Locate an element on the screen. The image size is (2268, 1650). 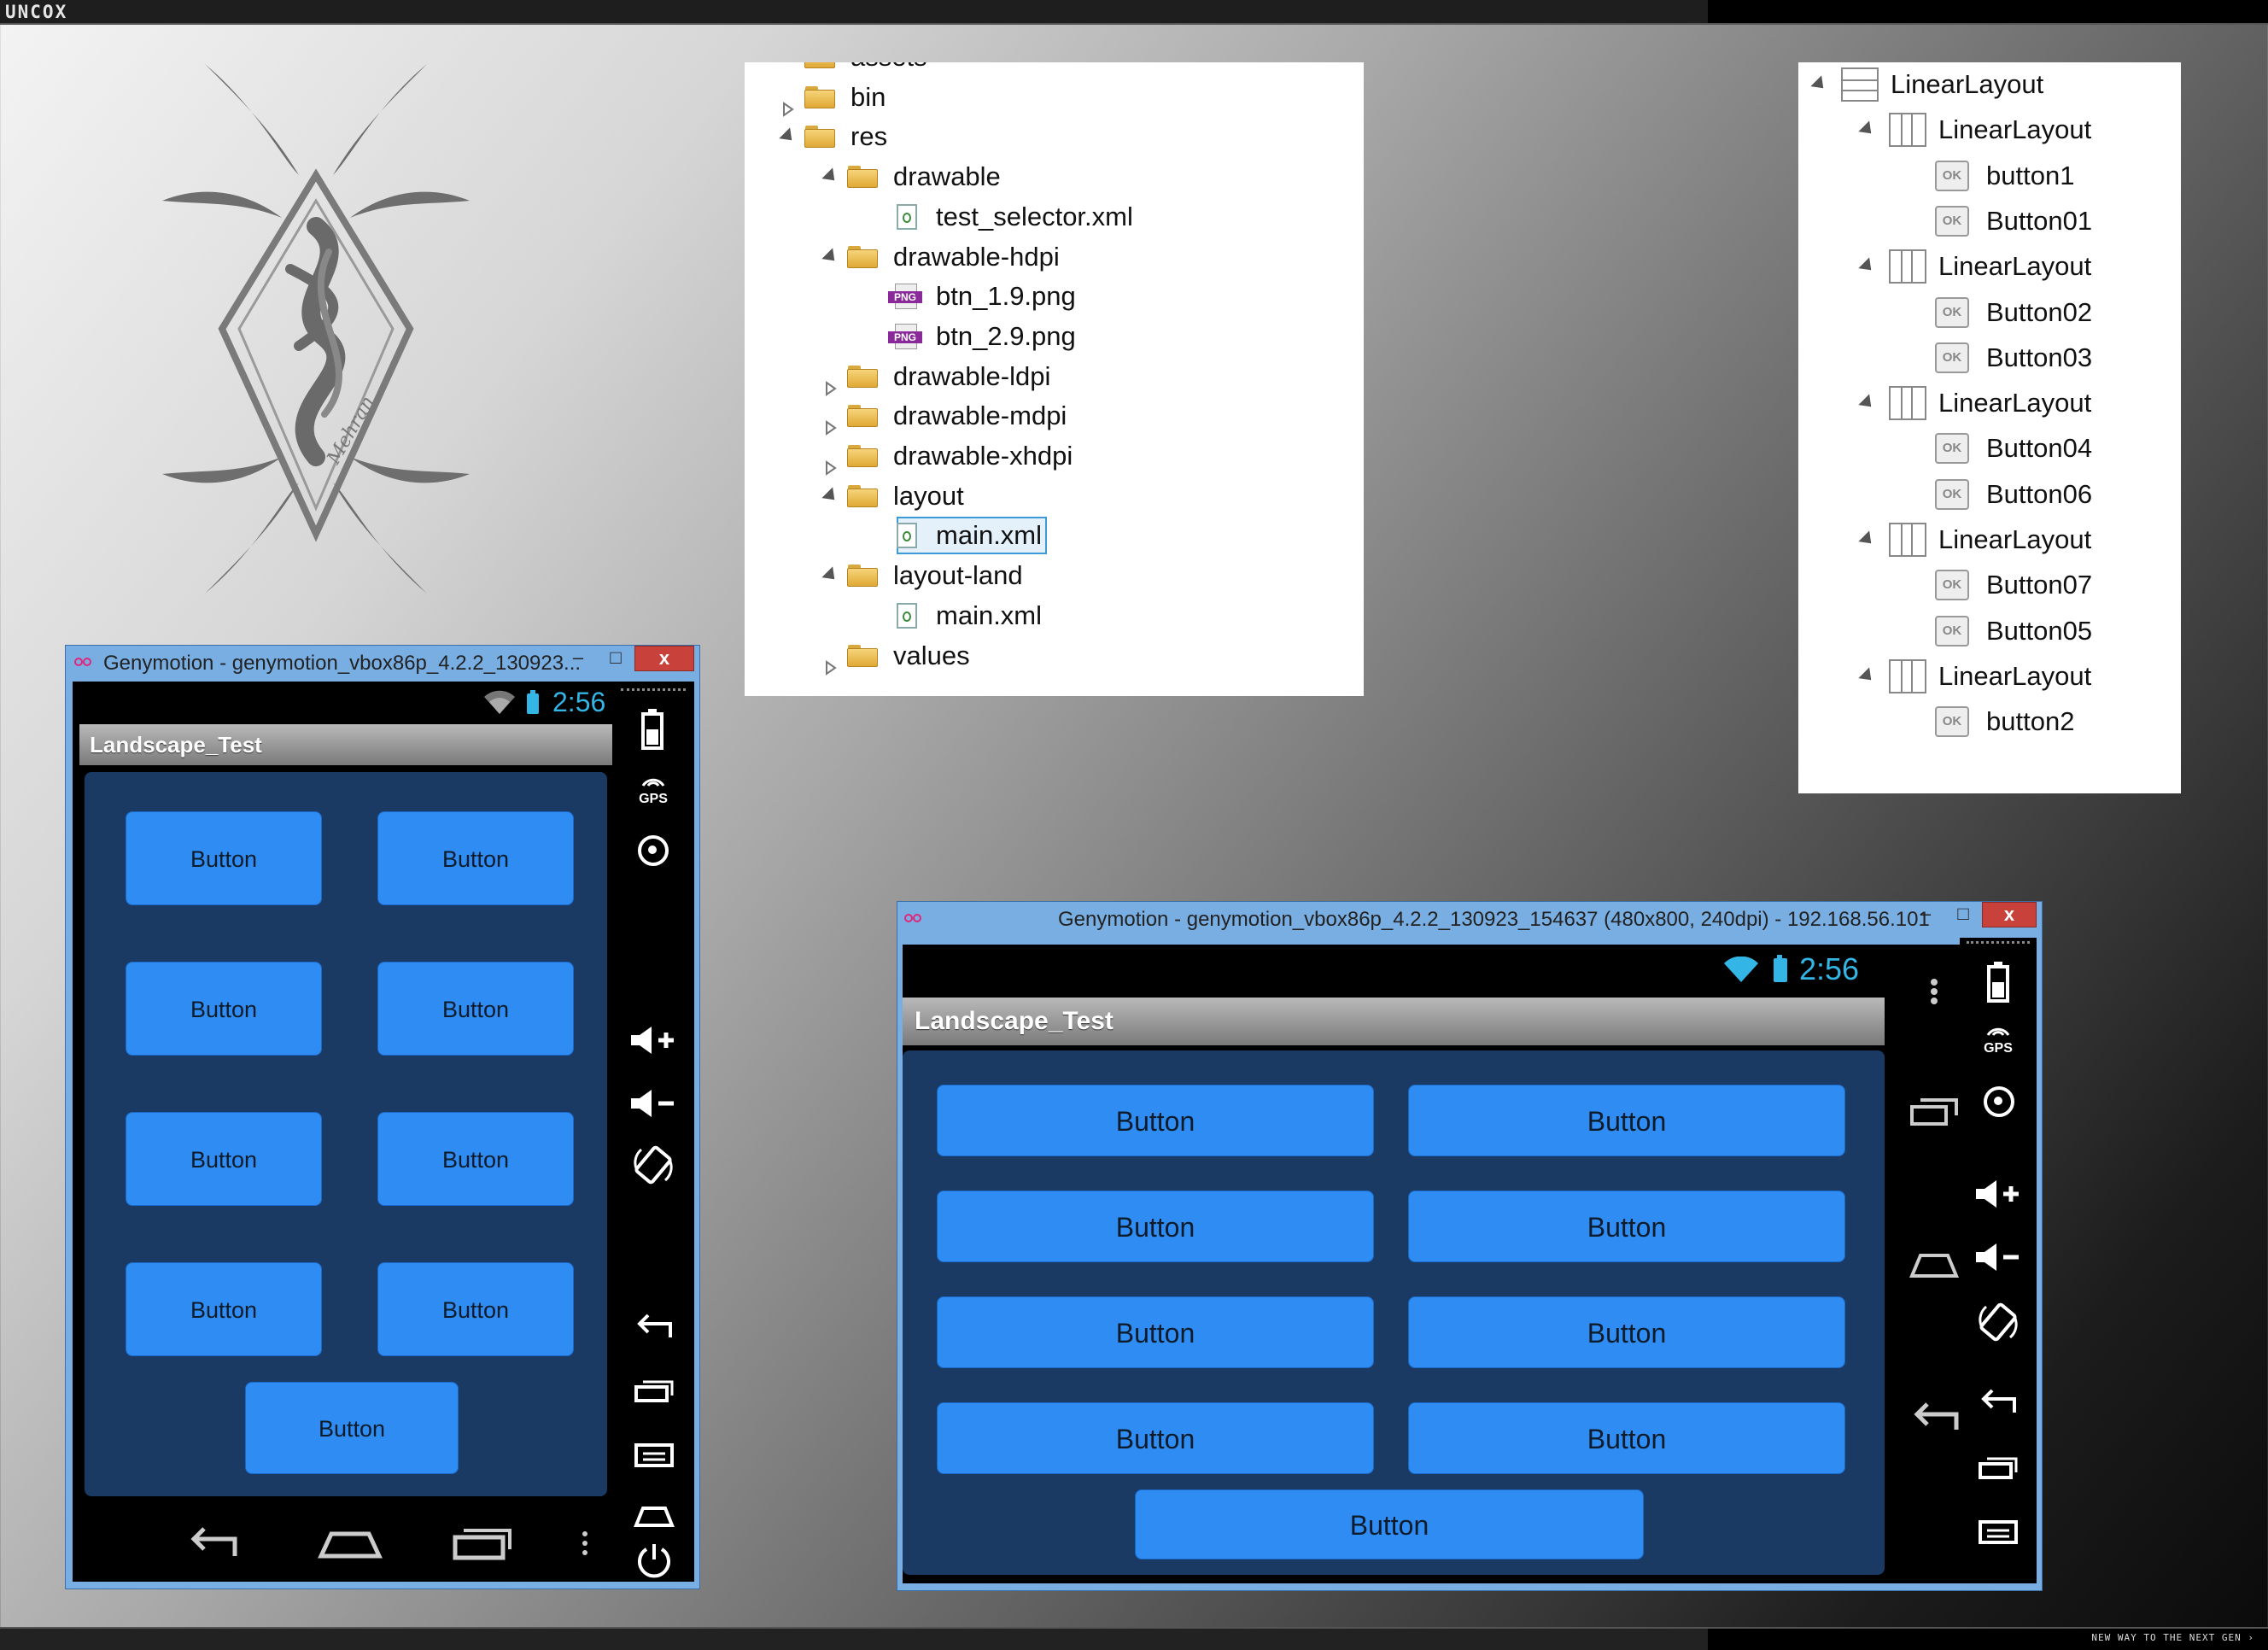
project-tree-item: values is located at coordinates (1054, 656).